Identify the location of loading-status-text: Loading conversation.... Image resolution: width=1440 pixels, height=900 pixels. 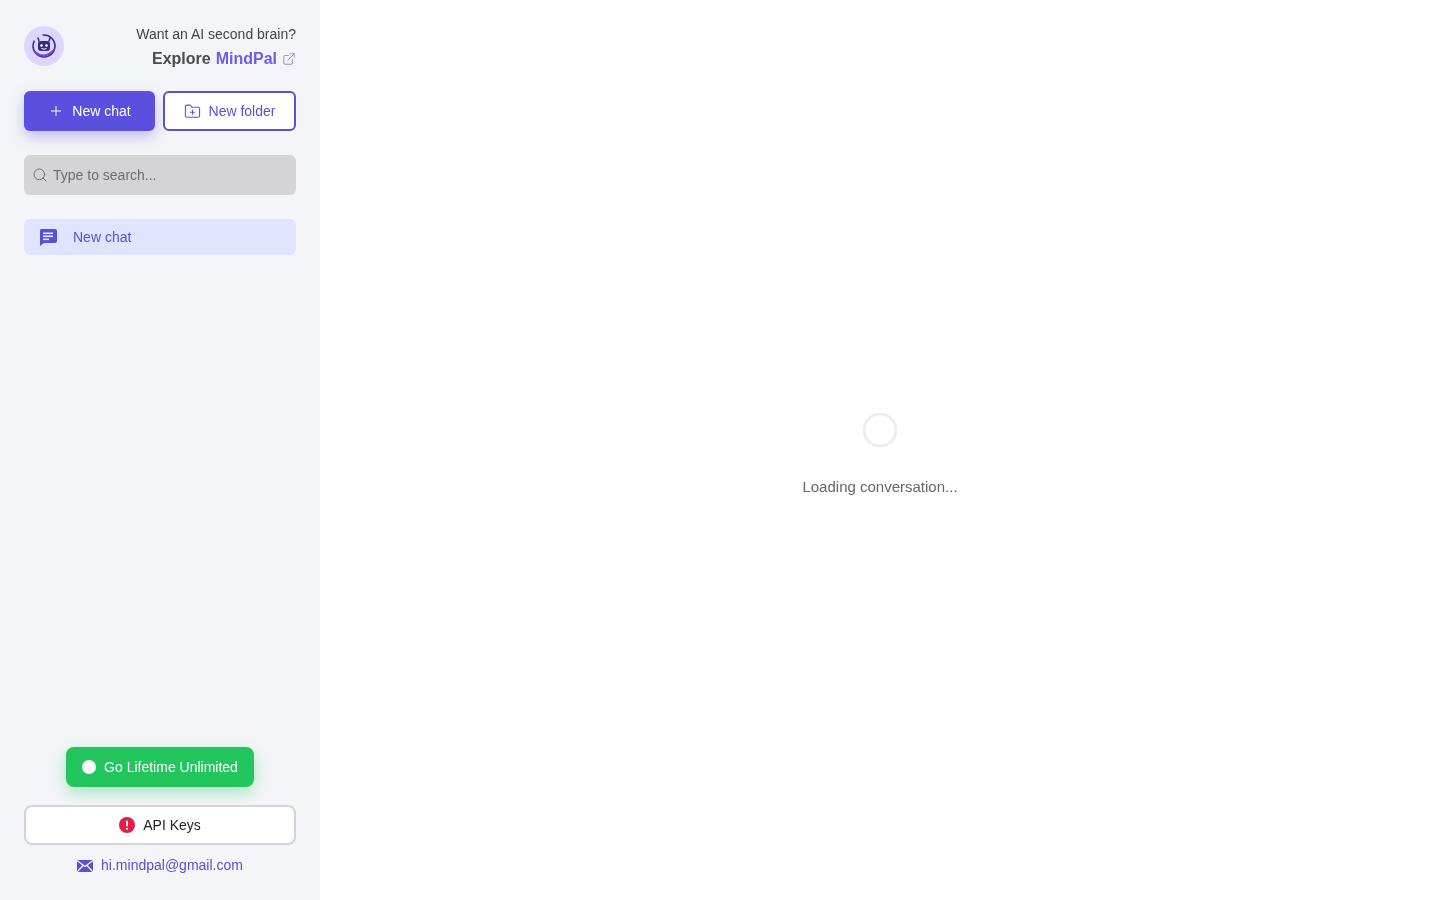
(880, 486).